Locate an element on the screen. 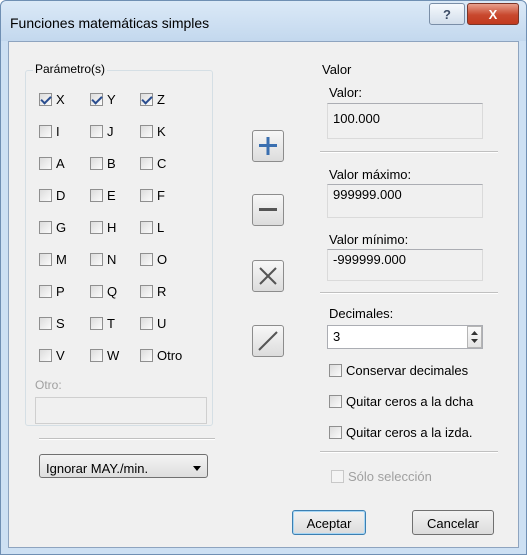 Image resolution: width=527 pixels, height=555 pixels. trim-right-checkbox: Quitar ceros a la dcha is located at coordinates (401, 401).